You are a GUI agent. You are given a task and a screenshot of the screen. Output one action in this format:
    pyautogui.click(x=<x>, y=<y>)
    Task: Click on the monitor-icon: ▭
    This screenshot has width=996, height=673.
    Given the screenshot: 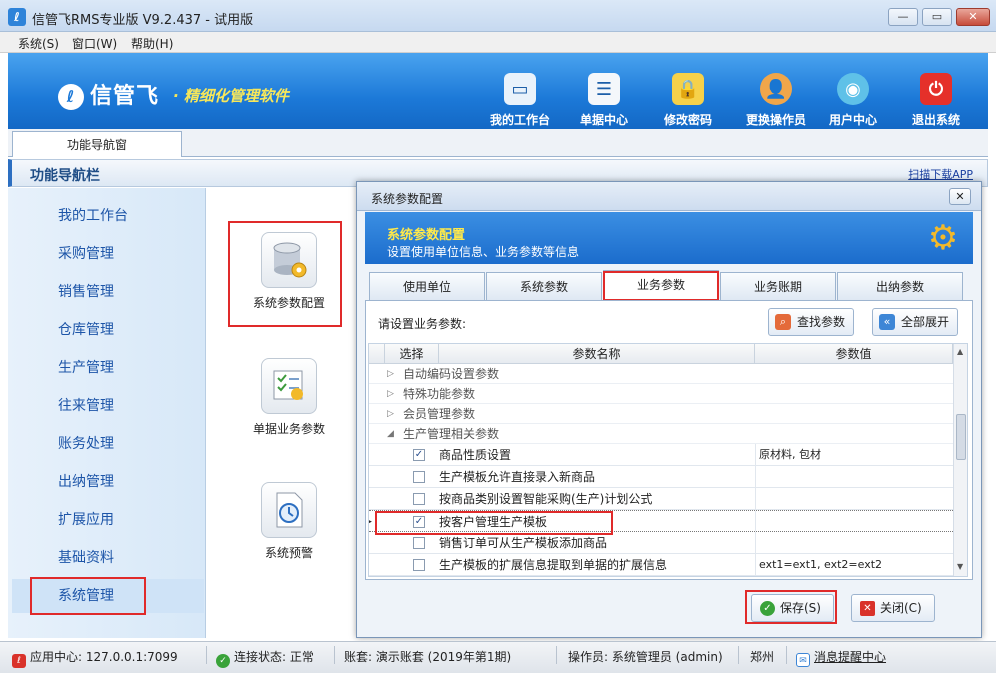 What is the action you would take?
    pyautogui.click(x=520, y=89)
    